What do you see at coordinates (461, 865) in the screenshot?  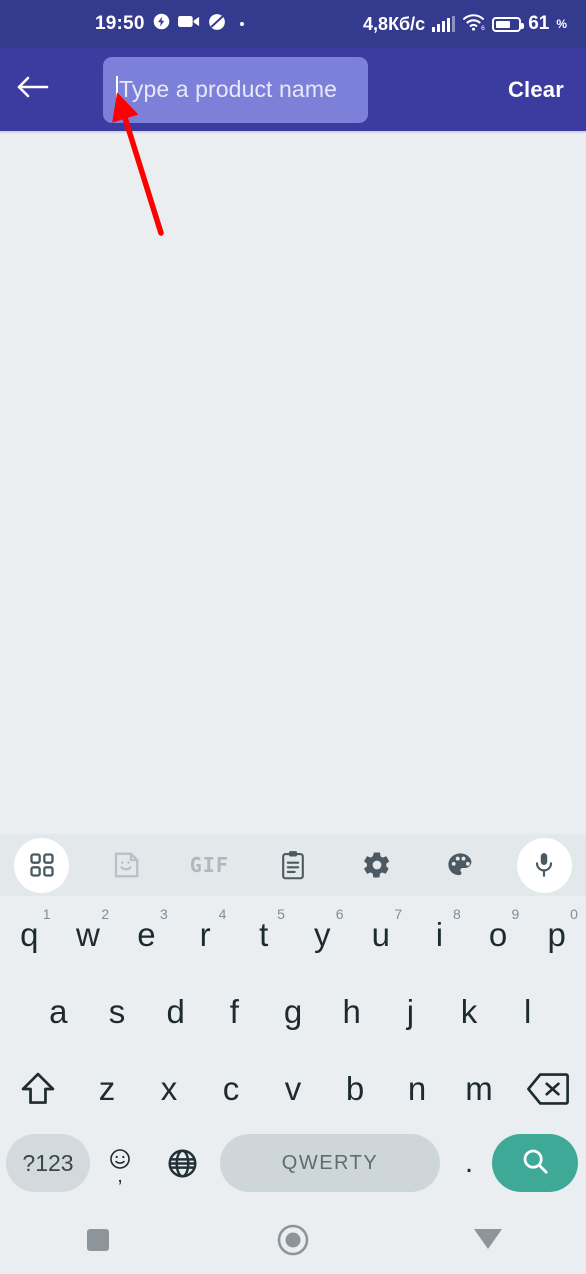 I see `palette-icon` at bounding box center [461, 865].